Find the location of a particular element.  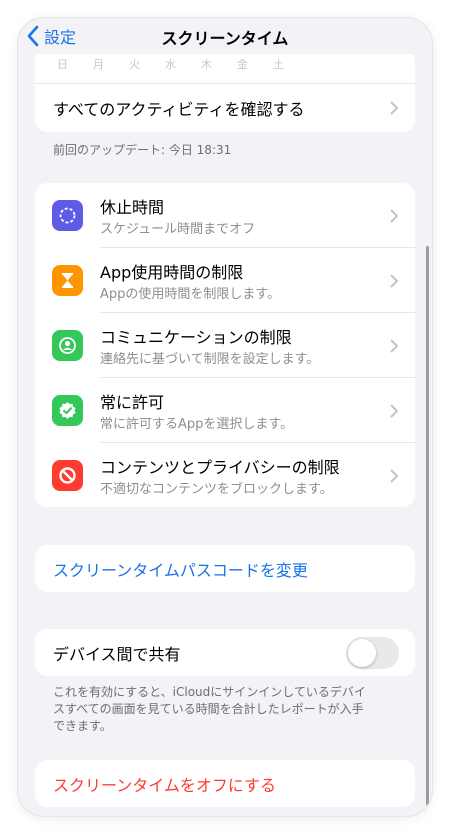

see-all-activity-button: すべてのアクティビティを確認する is located at coordinates (225, 108).